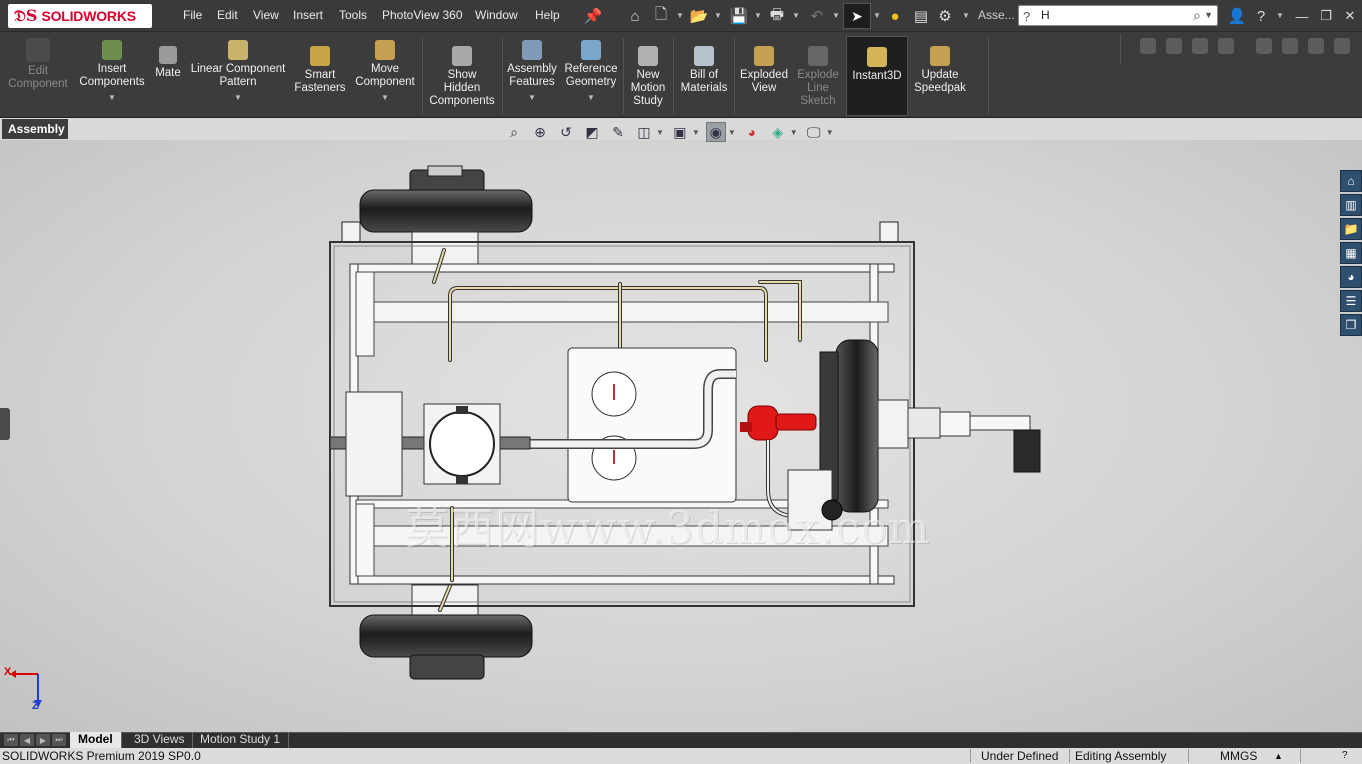  Describe the element at coordinates (818, 77) in the screenshot. I see `explode-line-sketch-button: Explode Line Sketch` at that location.